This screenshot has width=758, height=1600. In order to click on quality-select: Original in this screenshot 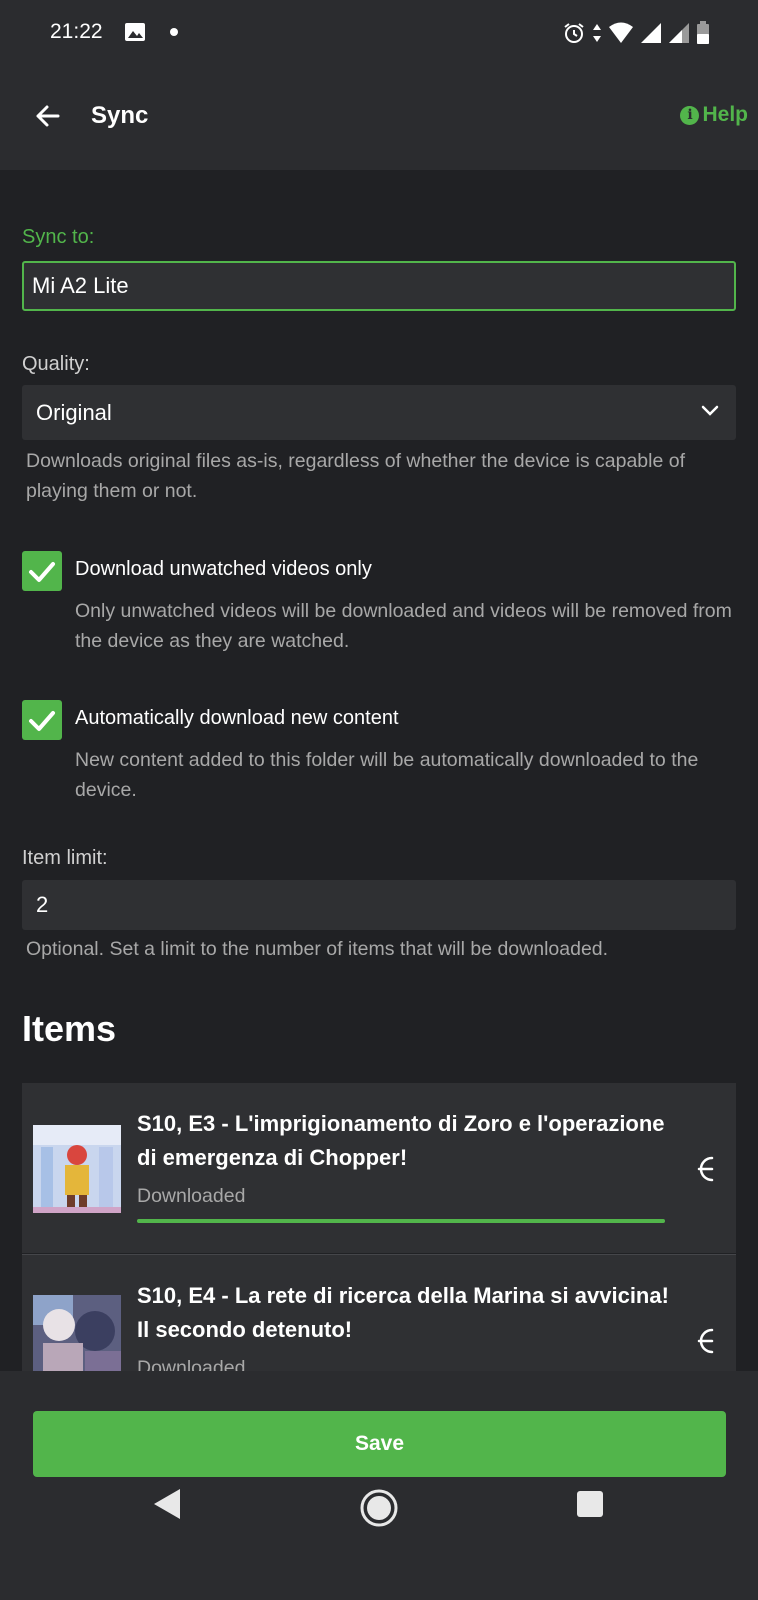, I will do `click(379, 412)`.